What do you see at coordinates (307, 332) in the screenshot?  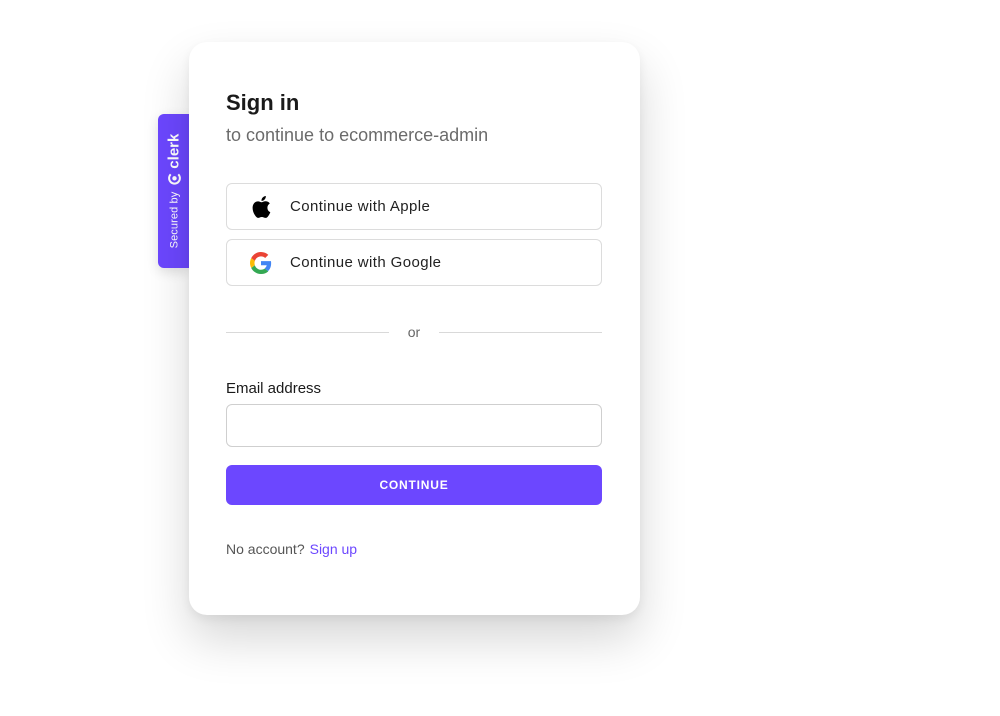 I see `divider-line-left` at bounding box center [307, 332].